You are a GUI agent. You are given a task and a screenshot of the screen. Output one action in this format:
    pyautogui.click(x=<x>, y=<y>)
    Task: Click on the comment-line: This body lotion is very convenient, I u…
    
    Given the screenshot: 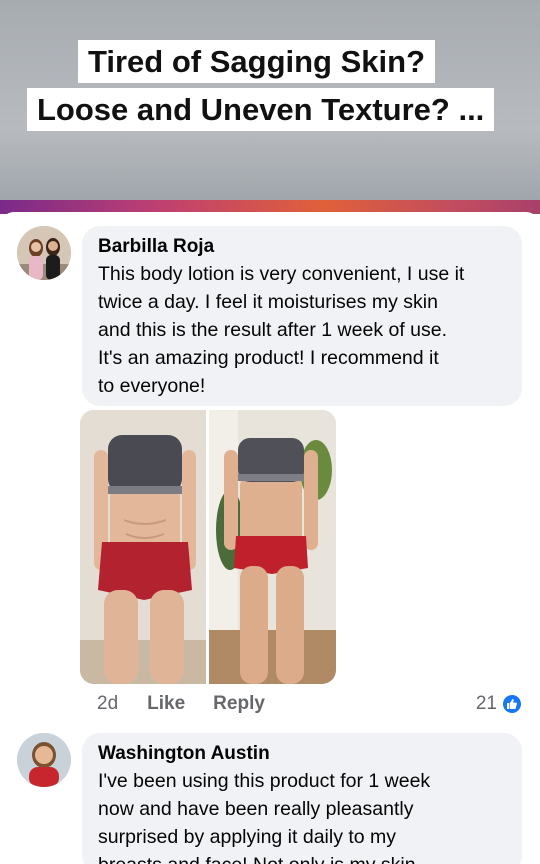 What is the action you would take?
    pyautogui.click(x=281, y=274)
    